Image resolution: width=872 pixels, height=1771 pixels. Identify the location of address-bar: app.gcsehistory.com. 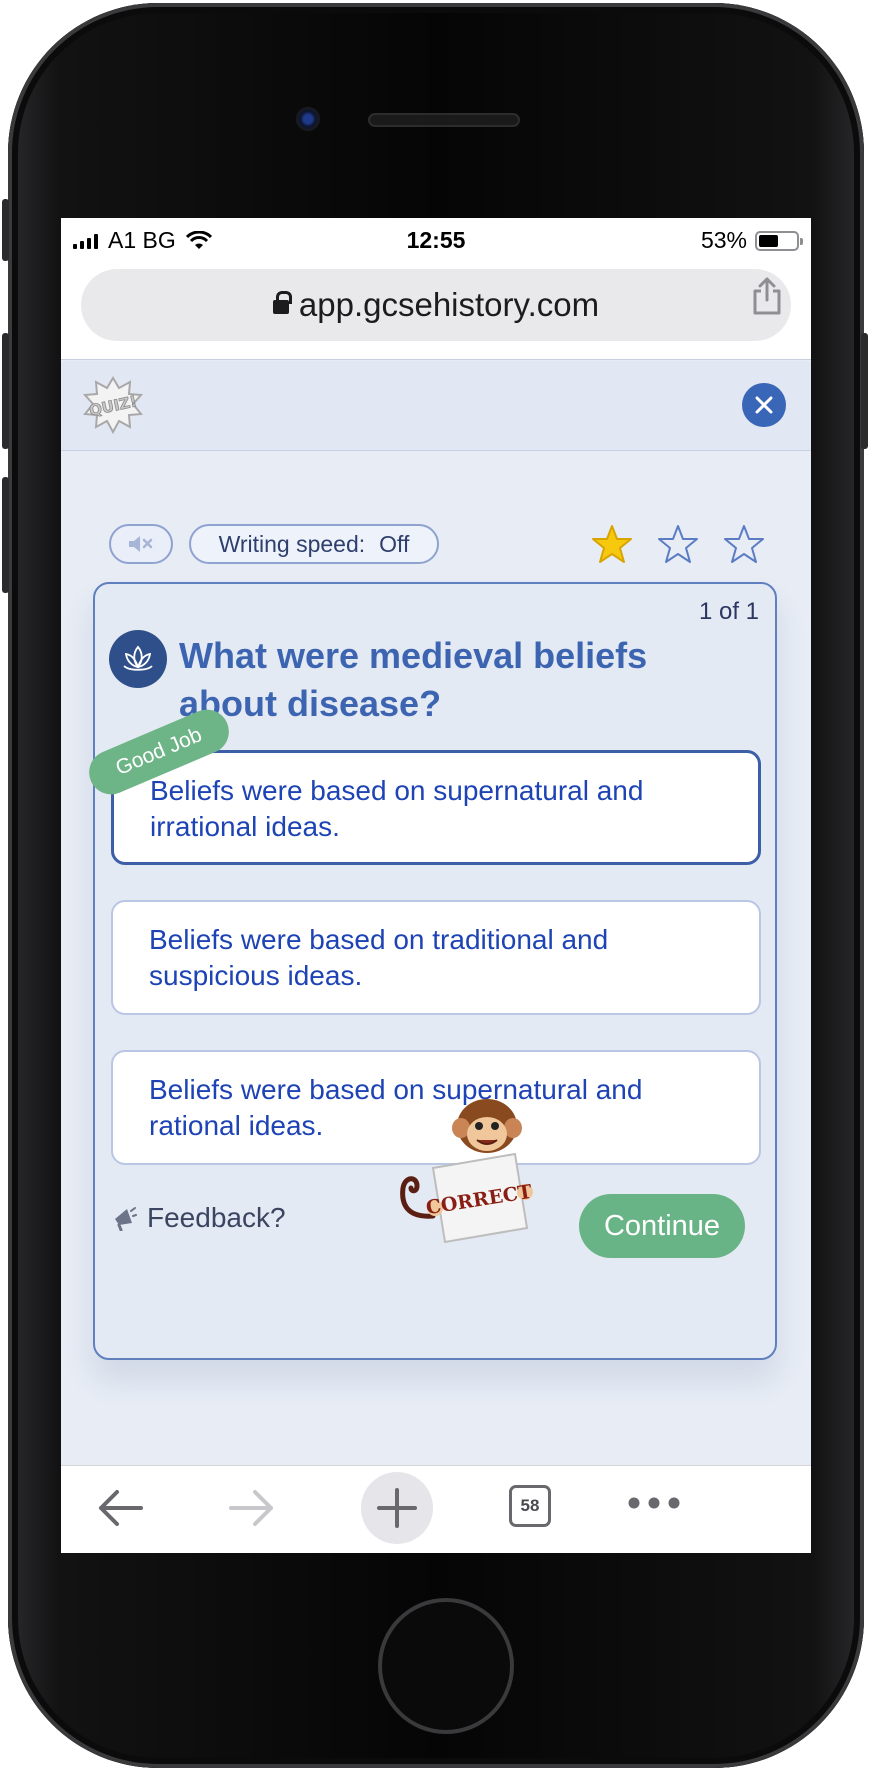
(436, 305).